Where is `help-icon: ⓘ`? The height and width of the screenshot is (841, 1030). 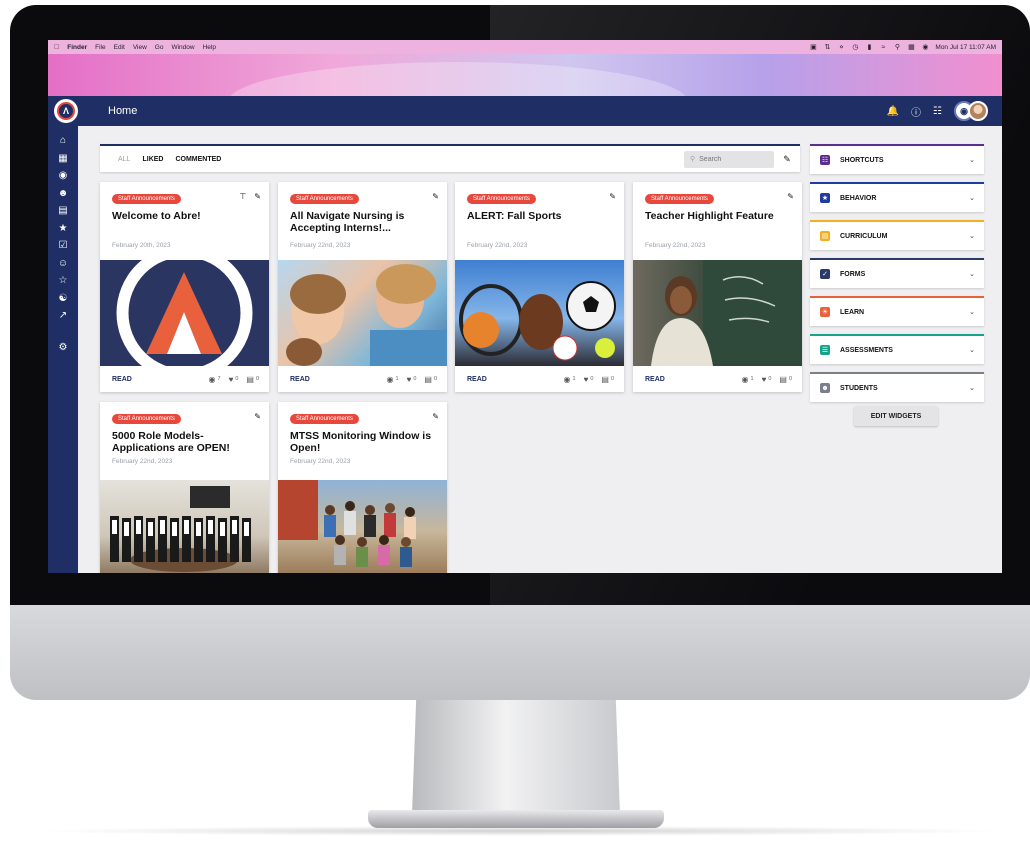 help-icon: ⓘ is located at coordinates (916, 111).